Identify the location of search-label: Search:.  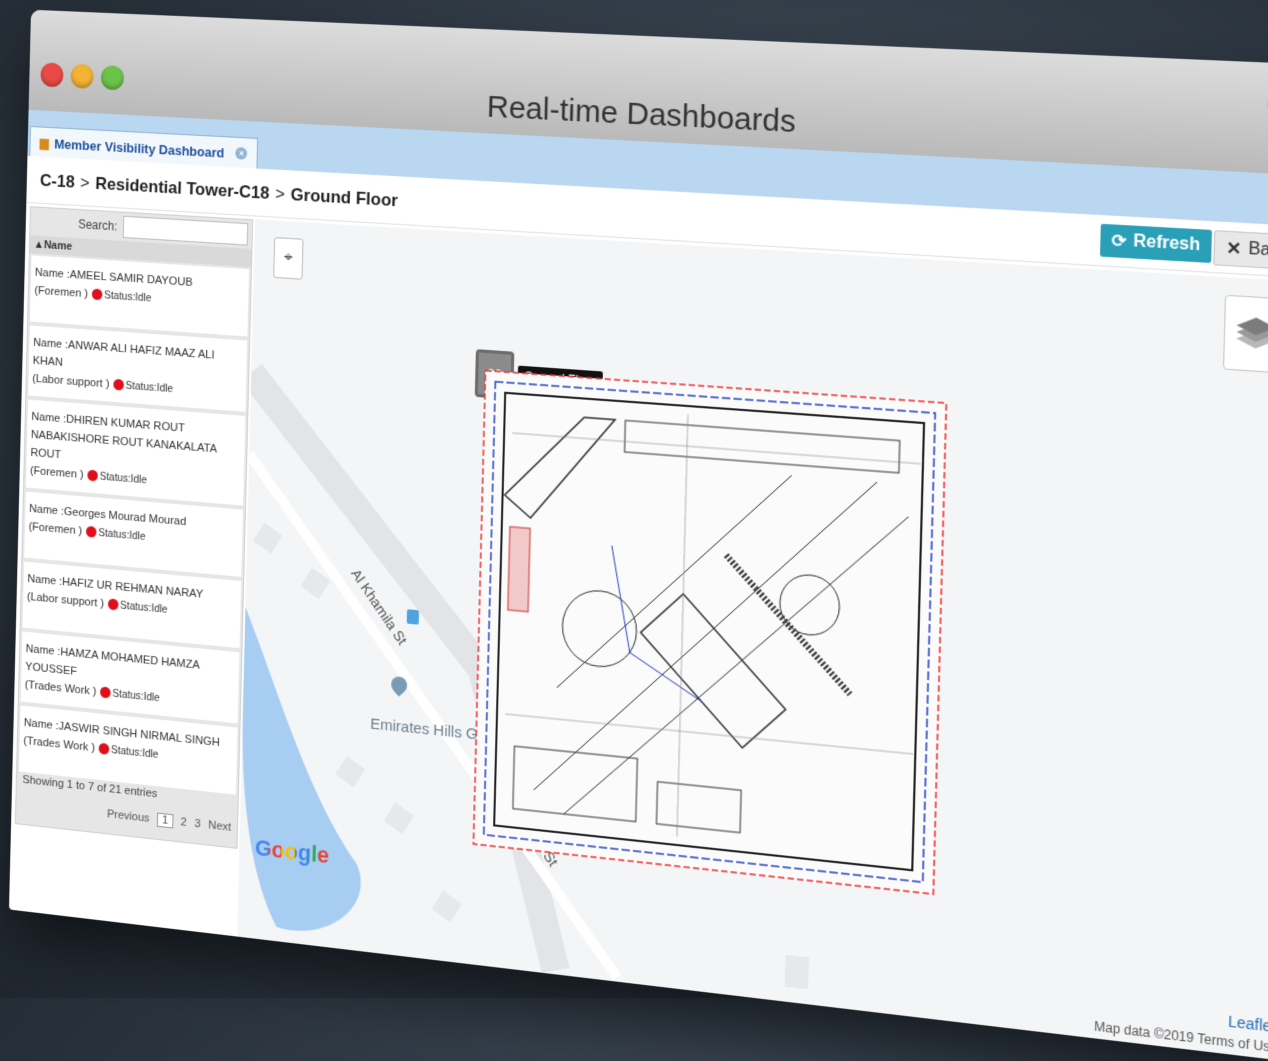
(97, 225).